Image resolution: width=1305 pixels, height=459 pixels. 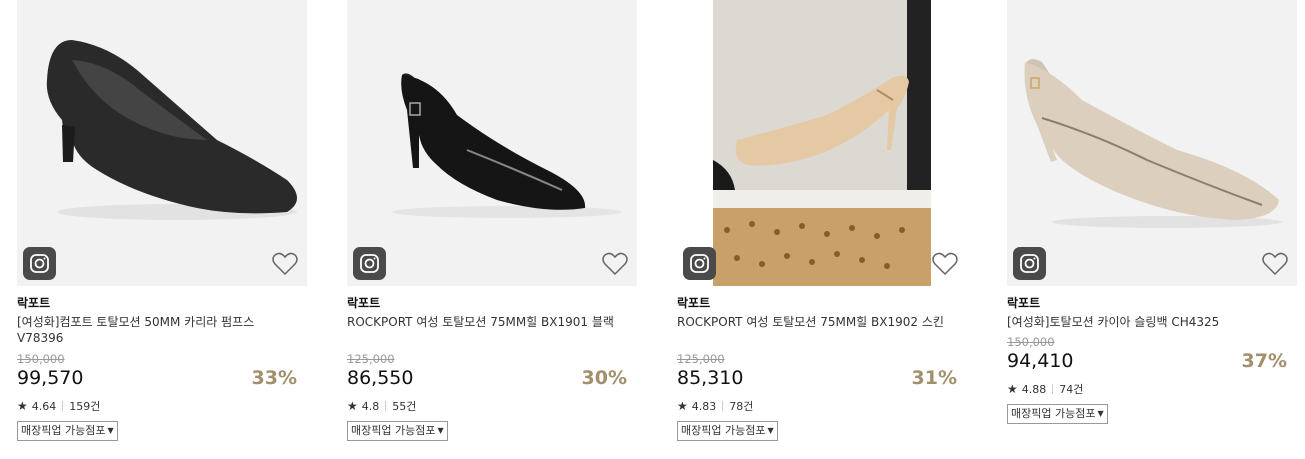 What do you see at coordinates (1034, 389) in the screenshot?
I see `rating-value: 4.88` at bounding box center [1034, 389].